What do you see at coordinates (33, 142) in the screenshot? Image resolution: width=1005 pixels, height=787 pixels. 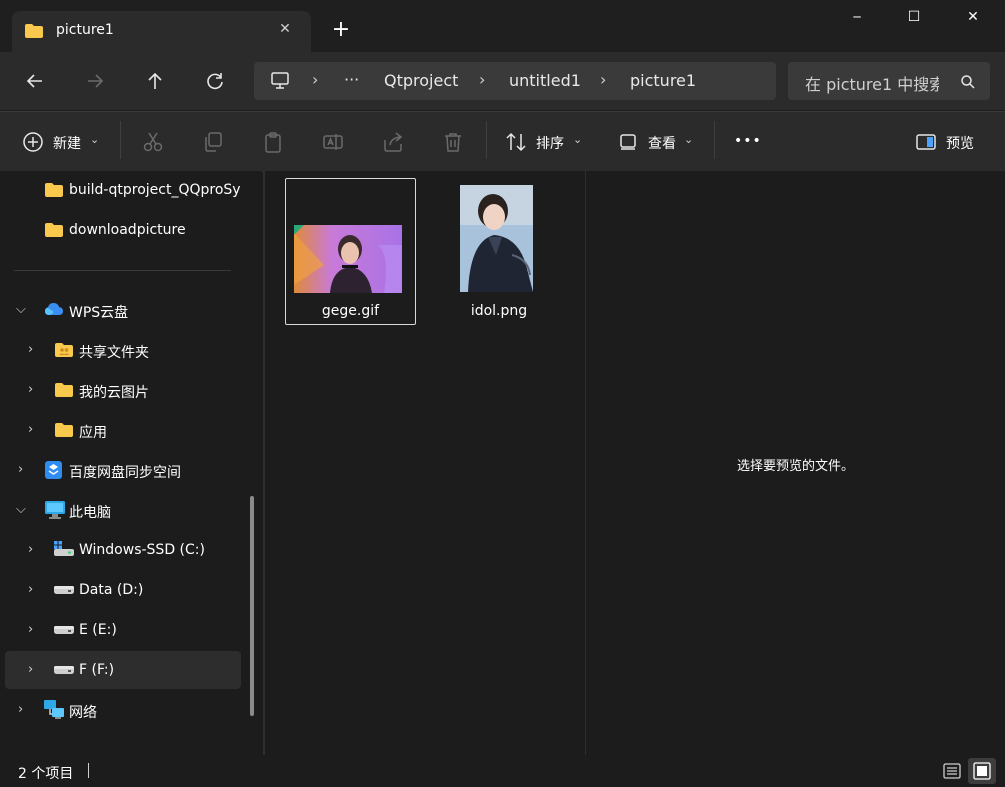 I see `new-icon` at bounding box center [33, 142].